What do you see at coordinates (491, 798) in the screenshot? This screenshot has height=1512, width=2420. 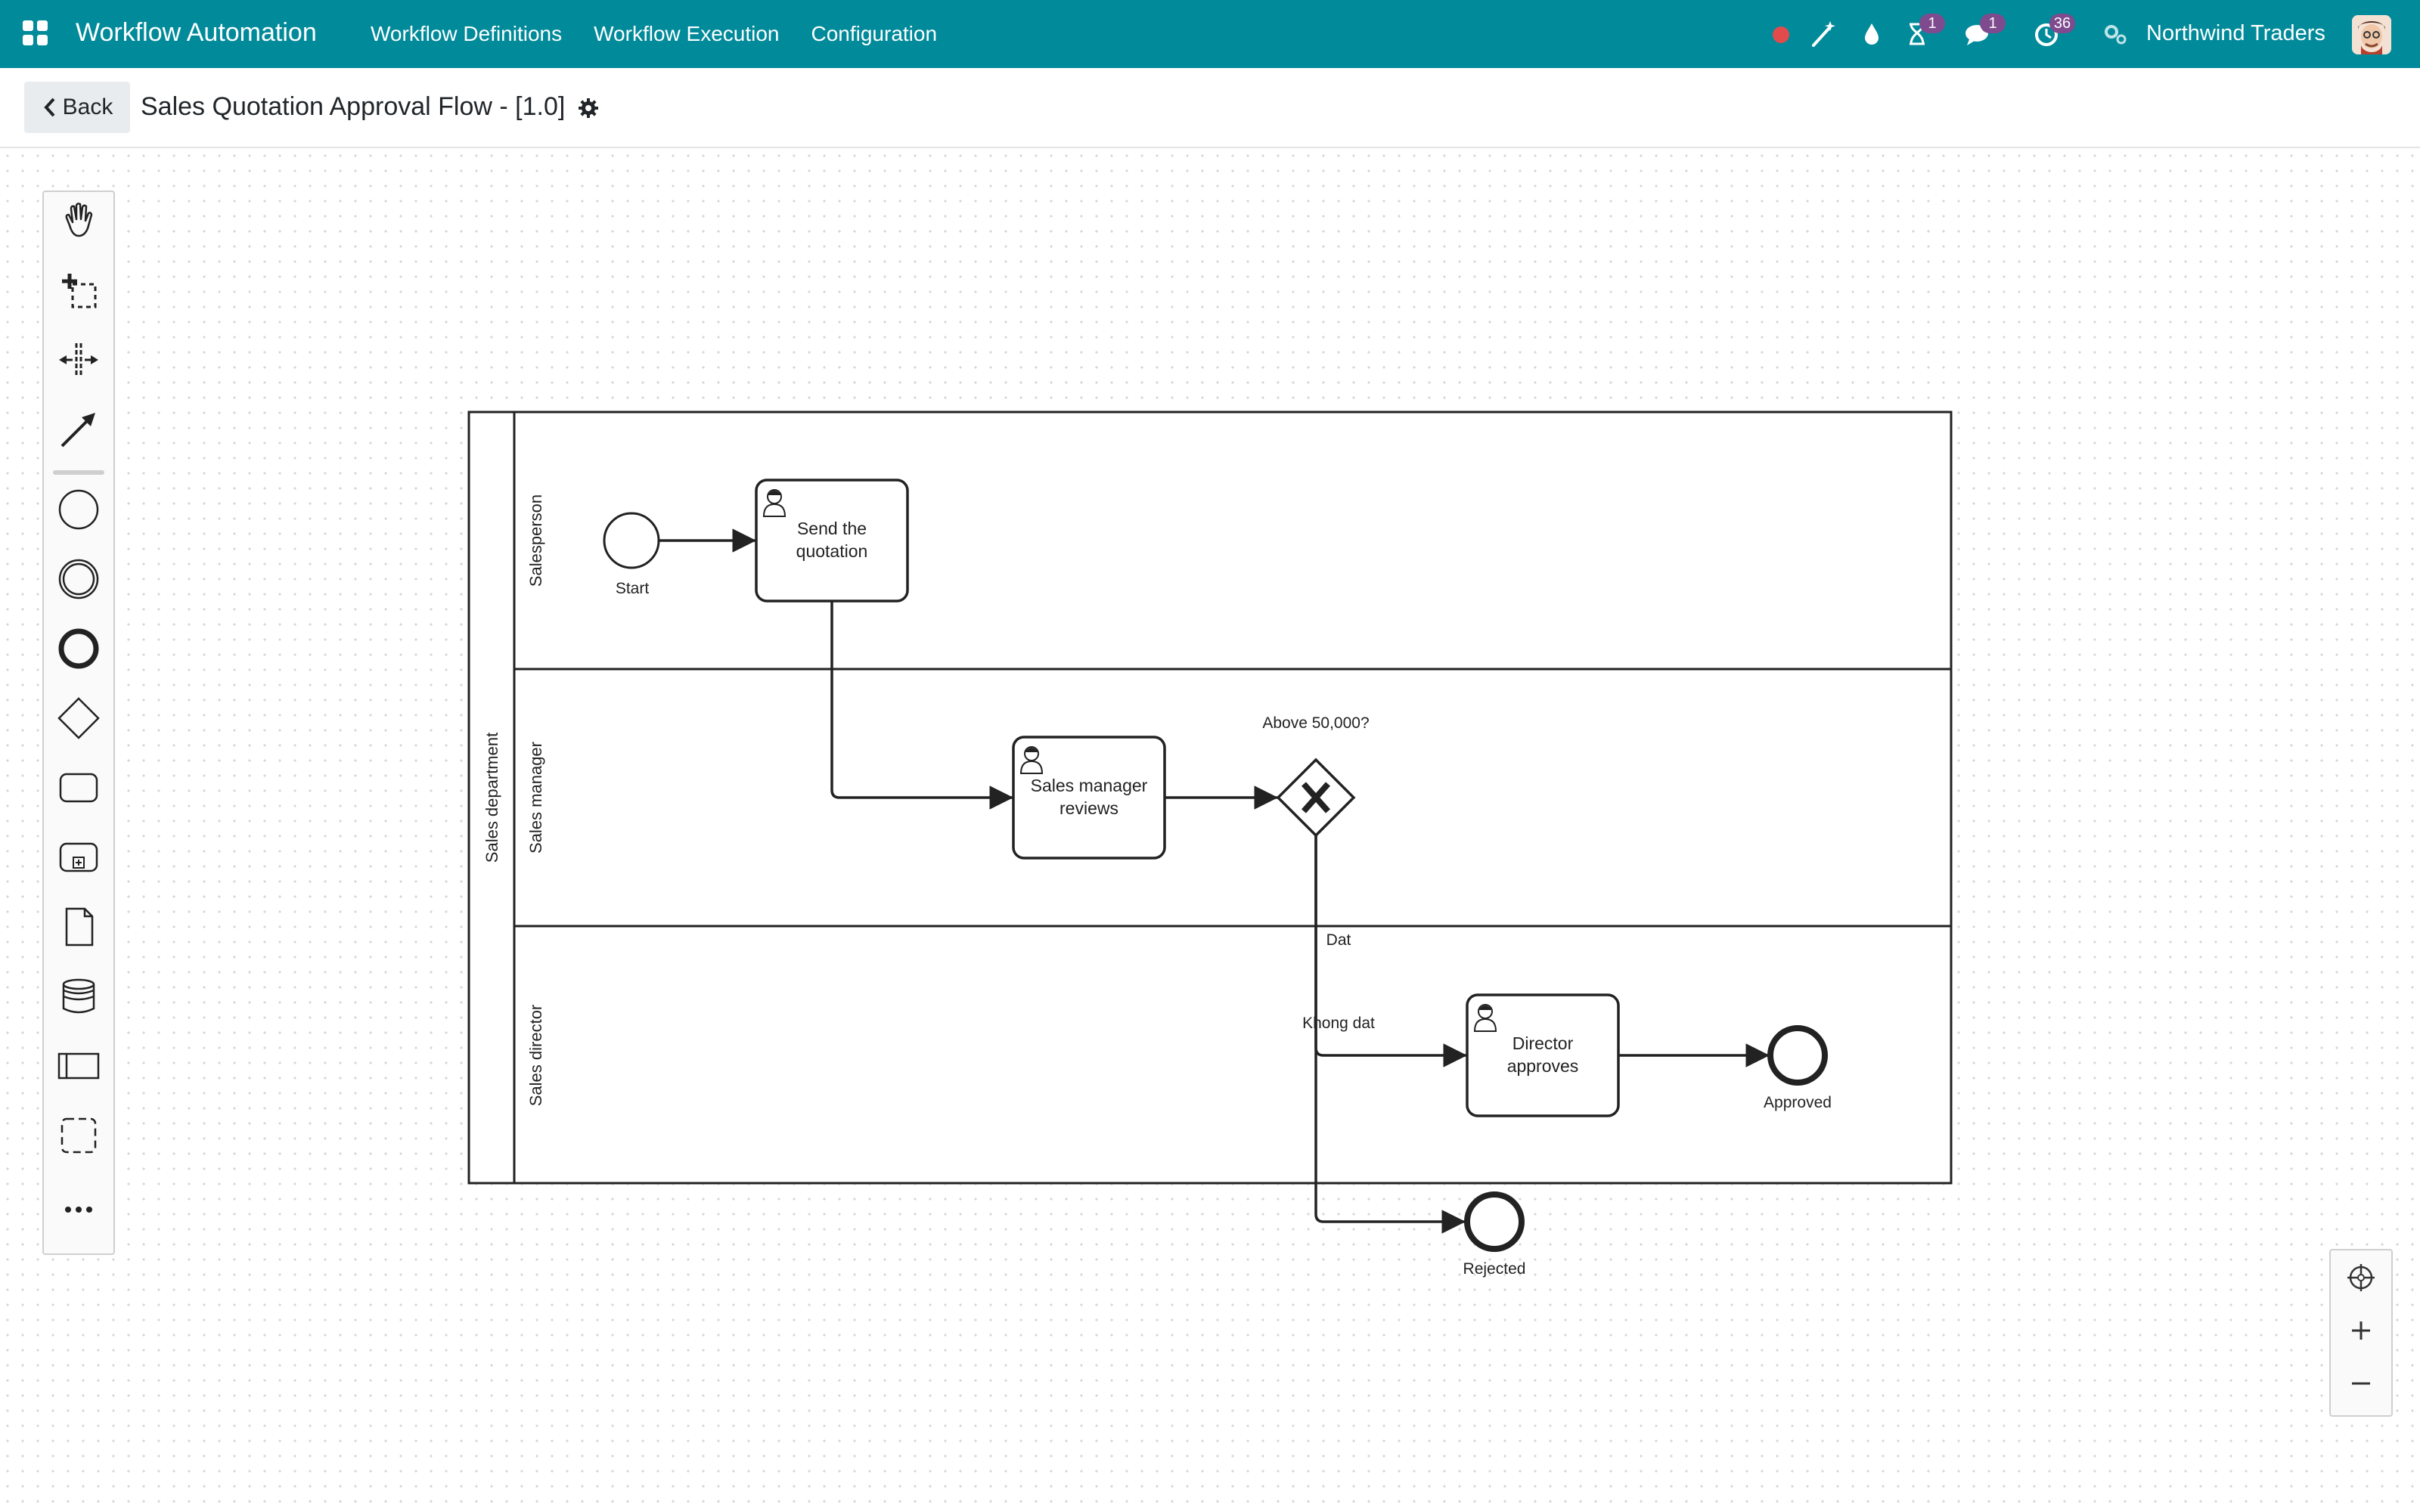 I see `pool-label: Sales department` at bounding box center [491, 798].